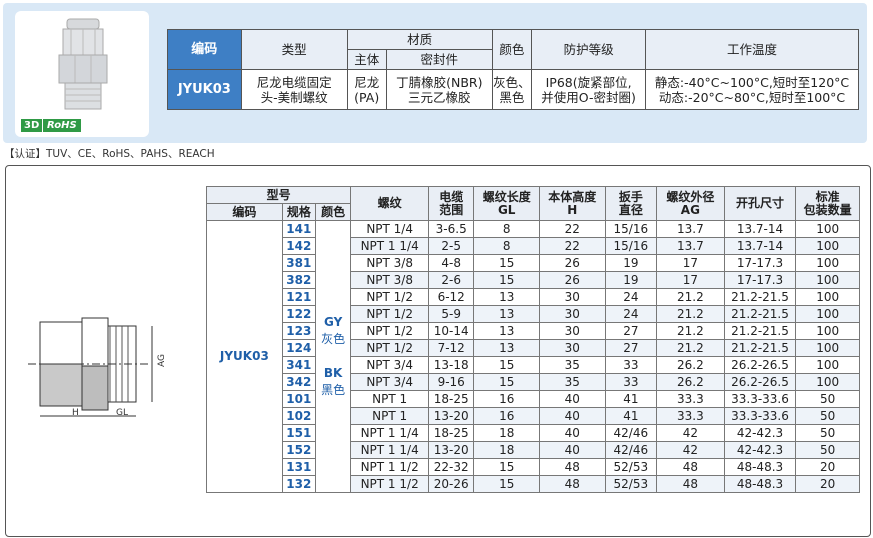  I want to click on cell-spec: 102, so click(298, 416).